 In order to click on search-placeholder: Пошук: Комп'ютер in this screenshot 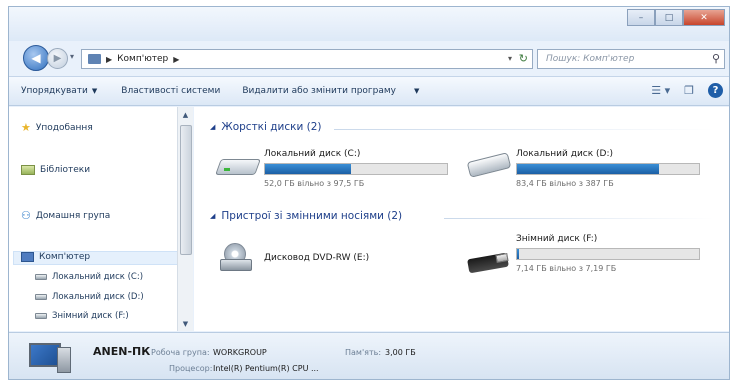, I will do `click(590, 59)`.